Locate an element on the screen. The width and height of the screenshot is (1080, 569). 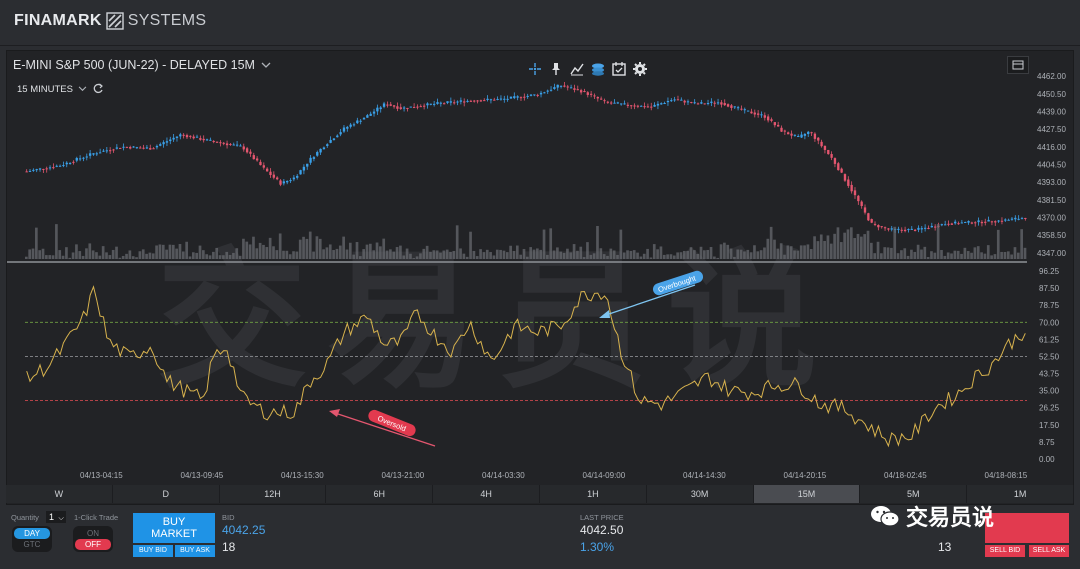
timeframe-selector: 15 MINUTES is located at coordinates (60, 89).